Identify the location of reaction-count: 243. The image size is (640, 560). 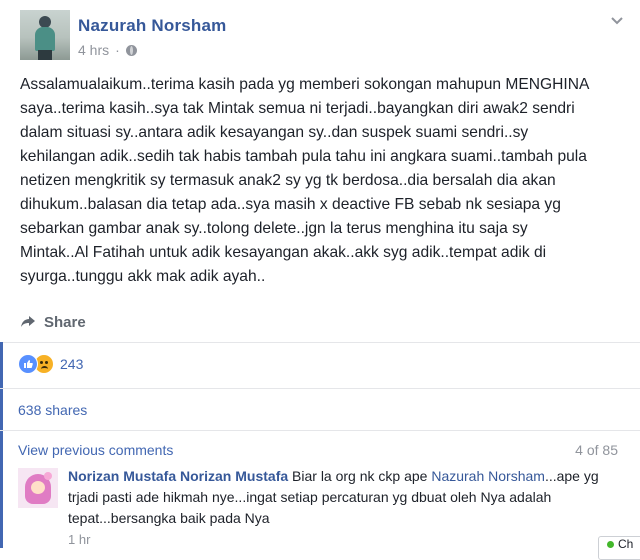
(71, 364).